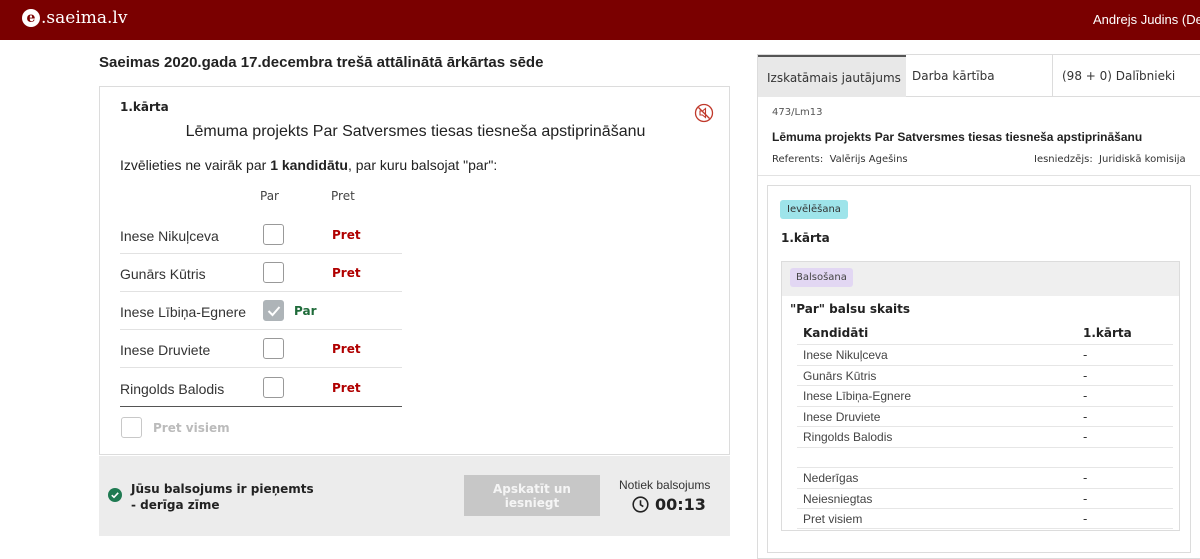  What do you see at coordinates (985, 457) in the screenshot?
I see `result-row-empty` at bounding box center [985, 457].